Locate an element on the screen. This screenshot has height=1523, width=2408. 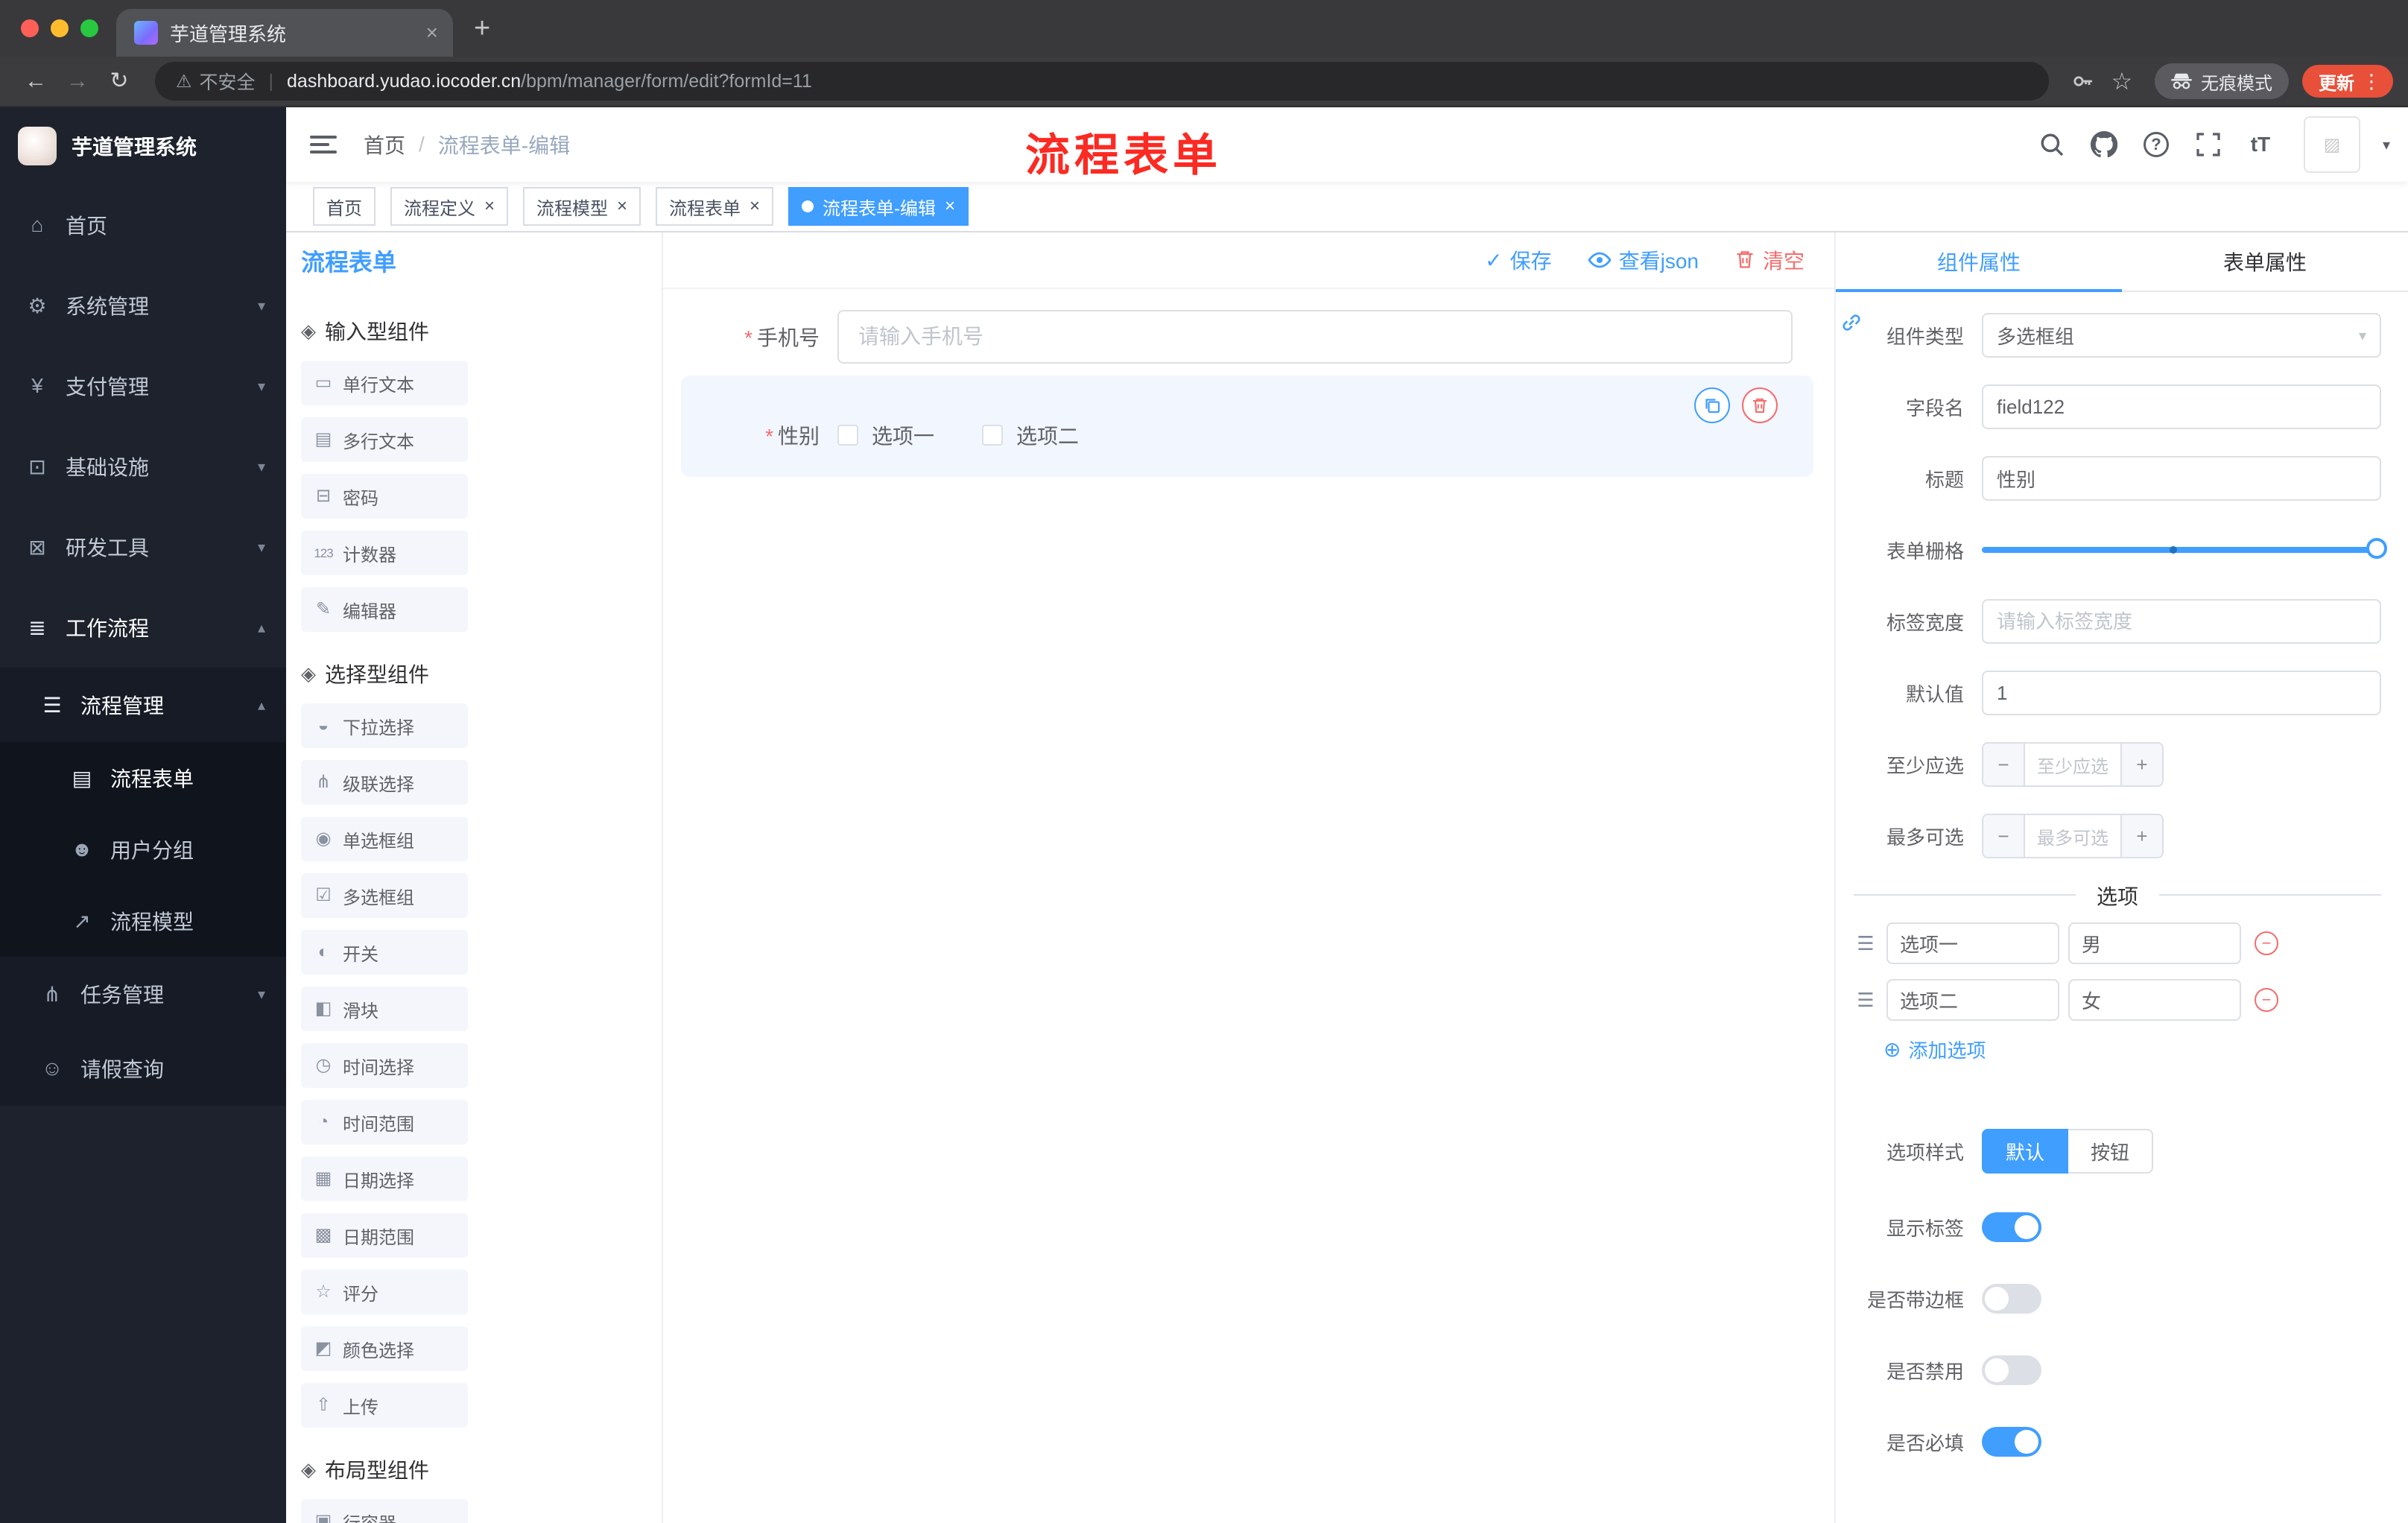
title-input is located at coordinates (2181, 479).